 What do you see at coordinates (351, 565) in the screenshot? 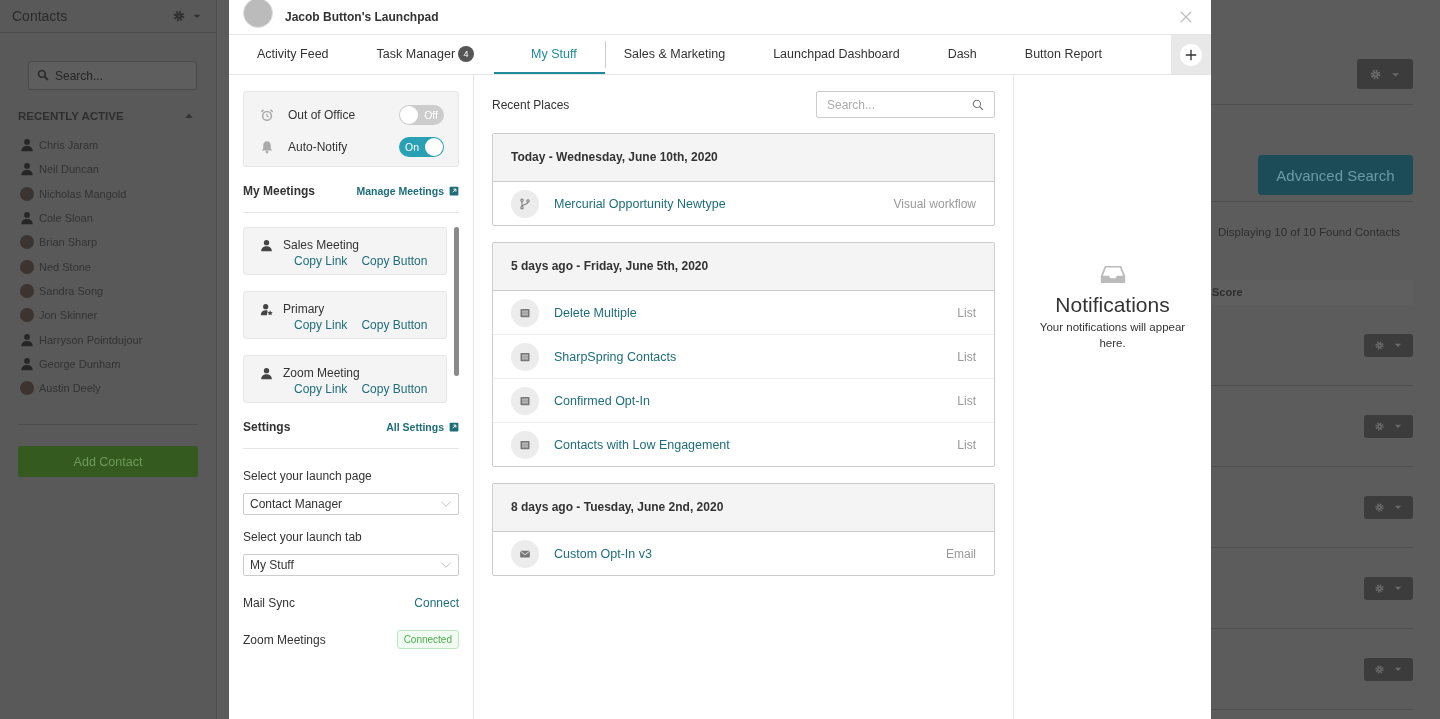
I see `dropdown: My Stuff` at bounding box center [351, 565].